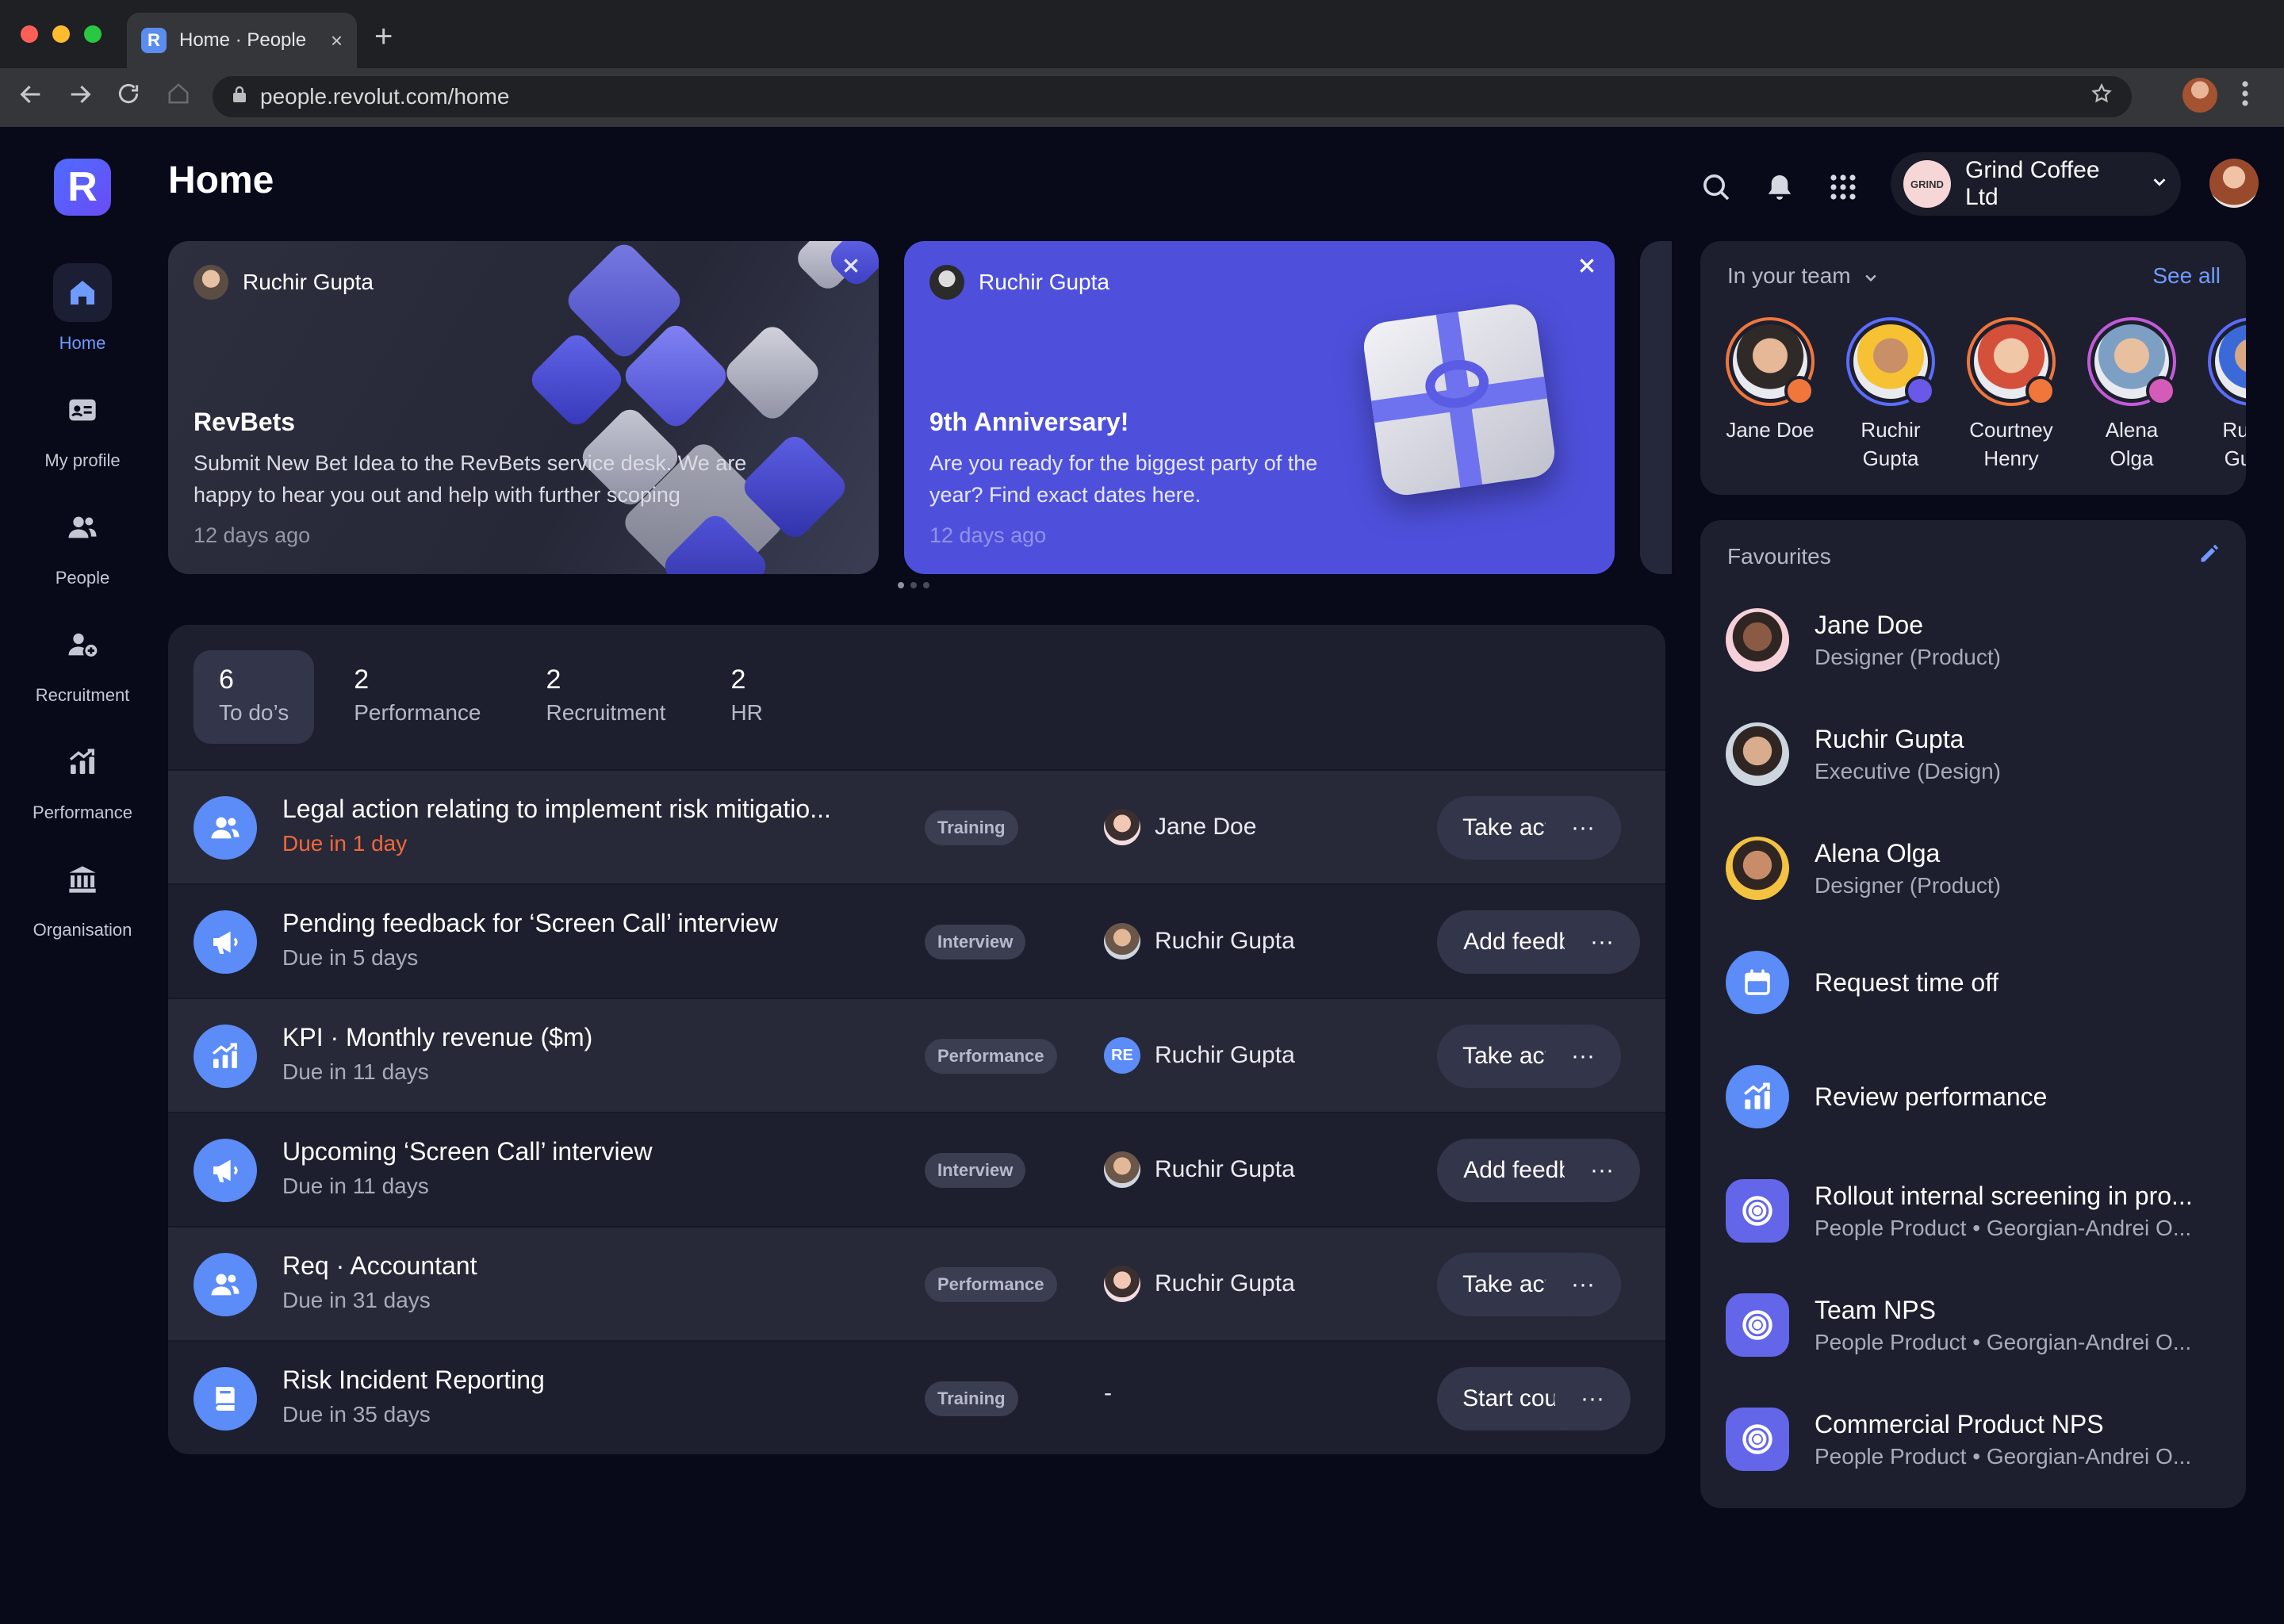 The height and width of the screenshot is (1624, 2284). What do you see at coordinates (379, 1266) in the screenshot?
I see `todo-title: Req · Accountant` at bounding box center [379, 1266].